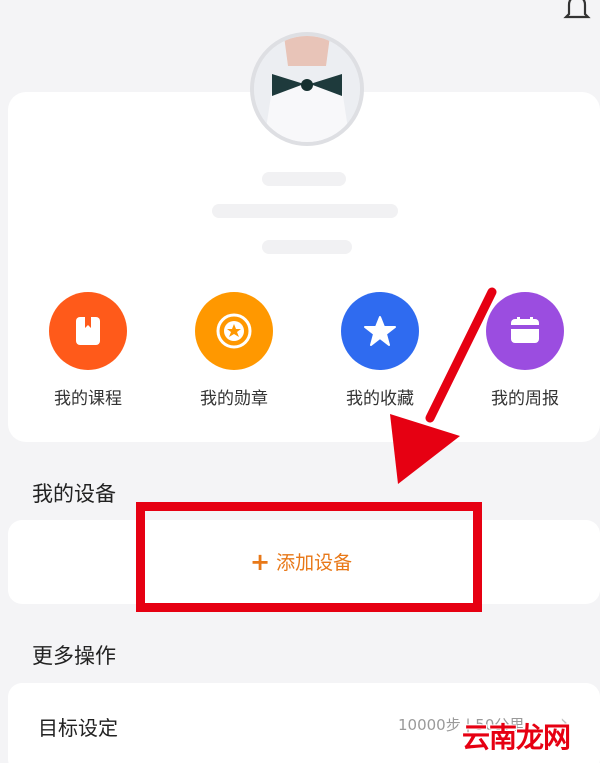  Describe the element at coordinates (74, 494) in the screenshot. I see `devices-section-title: 我的设备` at that location.